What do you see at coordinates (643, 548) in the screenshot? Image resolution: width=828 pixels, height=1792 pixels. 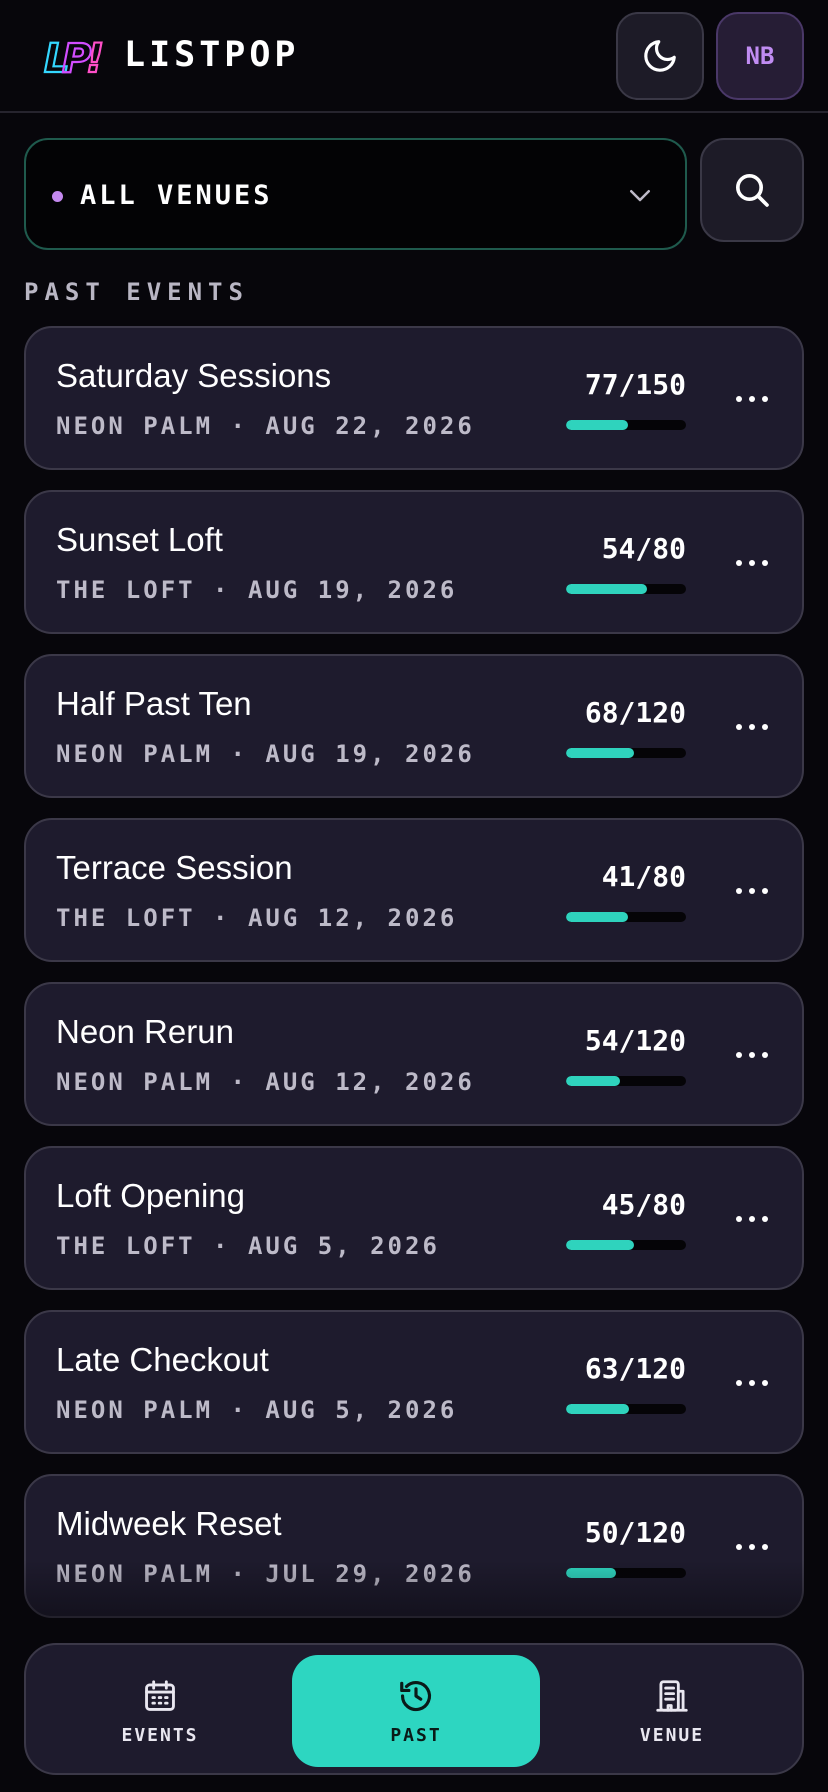 I see `event-attendance-count: 54/80` at bounding box center [643, 548].